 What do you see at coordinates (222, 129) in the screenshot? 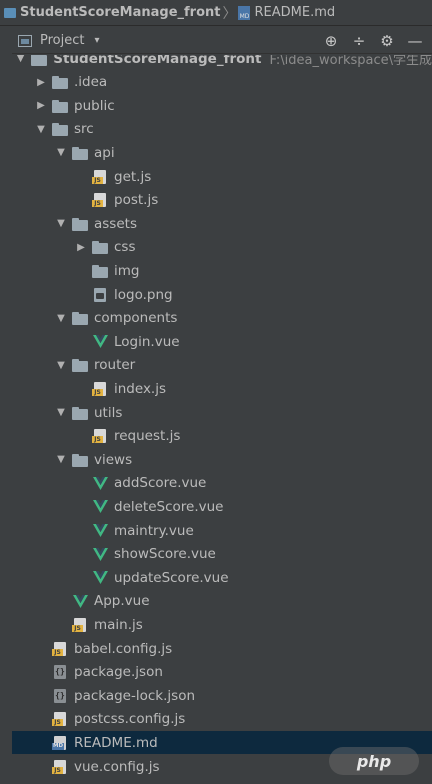
I see `tree-folder-row: ▼ src` at bounding box center [222, 129].